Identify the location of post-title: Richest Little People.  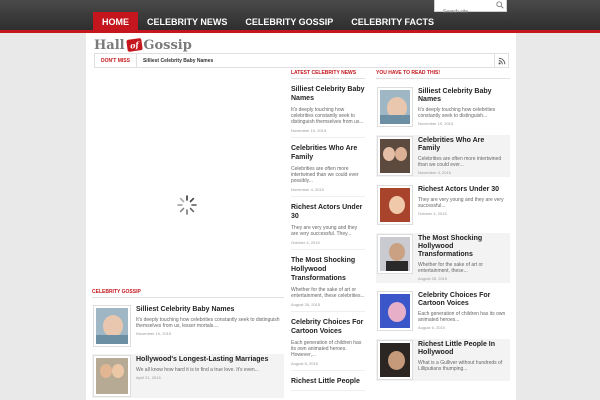
(328, 381).